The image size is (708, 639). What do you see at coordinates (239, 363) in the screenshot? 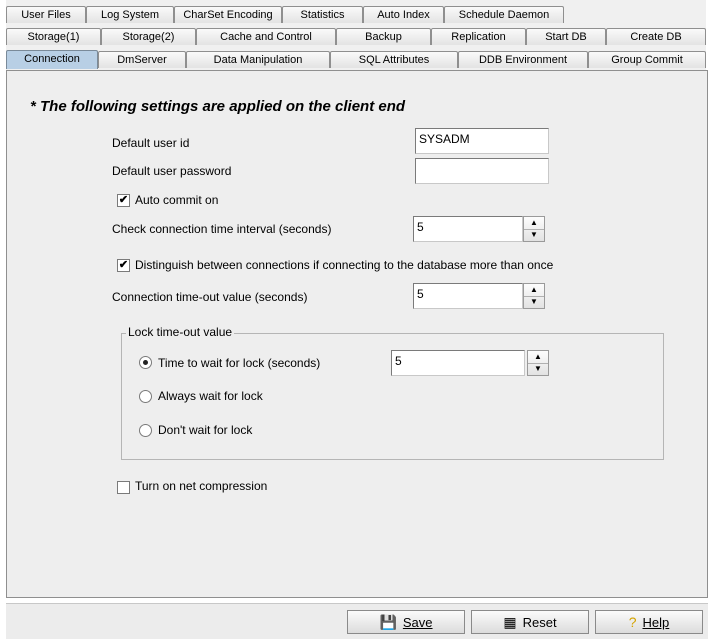
I see `lock-wait-label: Time to wait for lock (seconds)` at bounding box center [239, 363].